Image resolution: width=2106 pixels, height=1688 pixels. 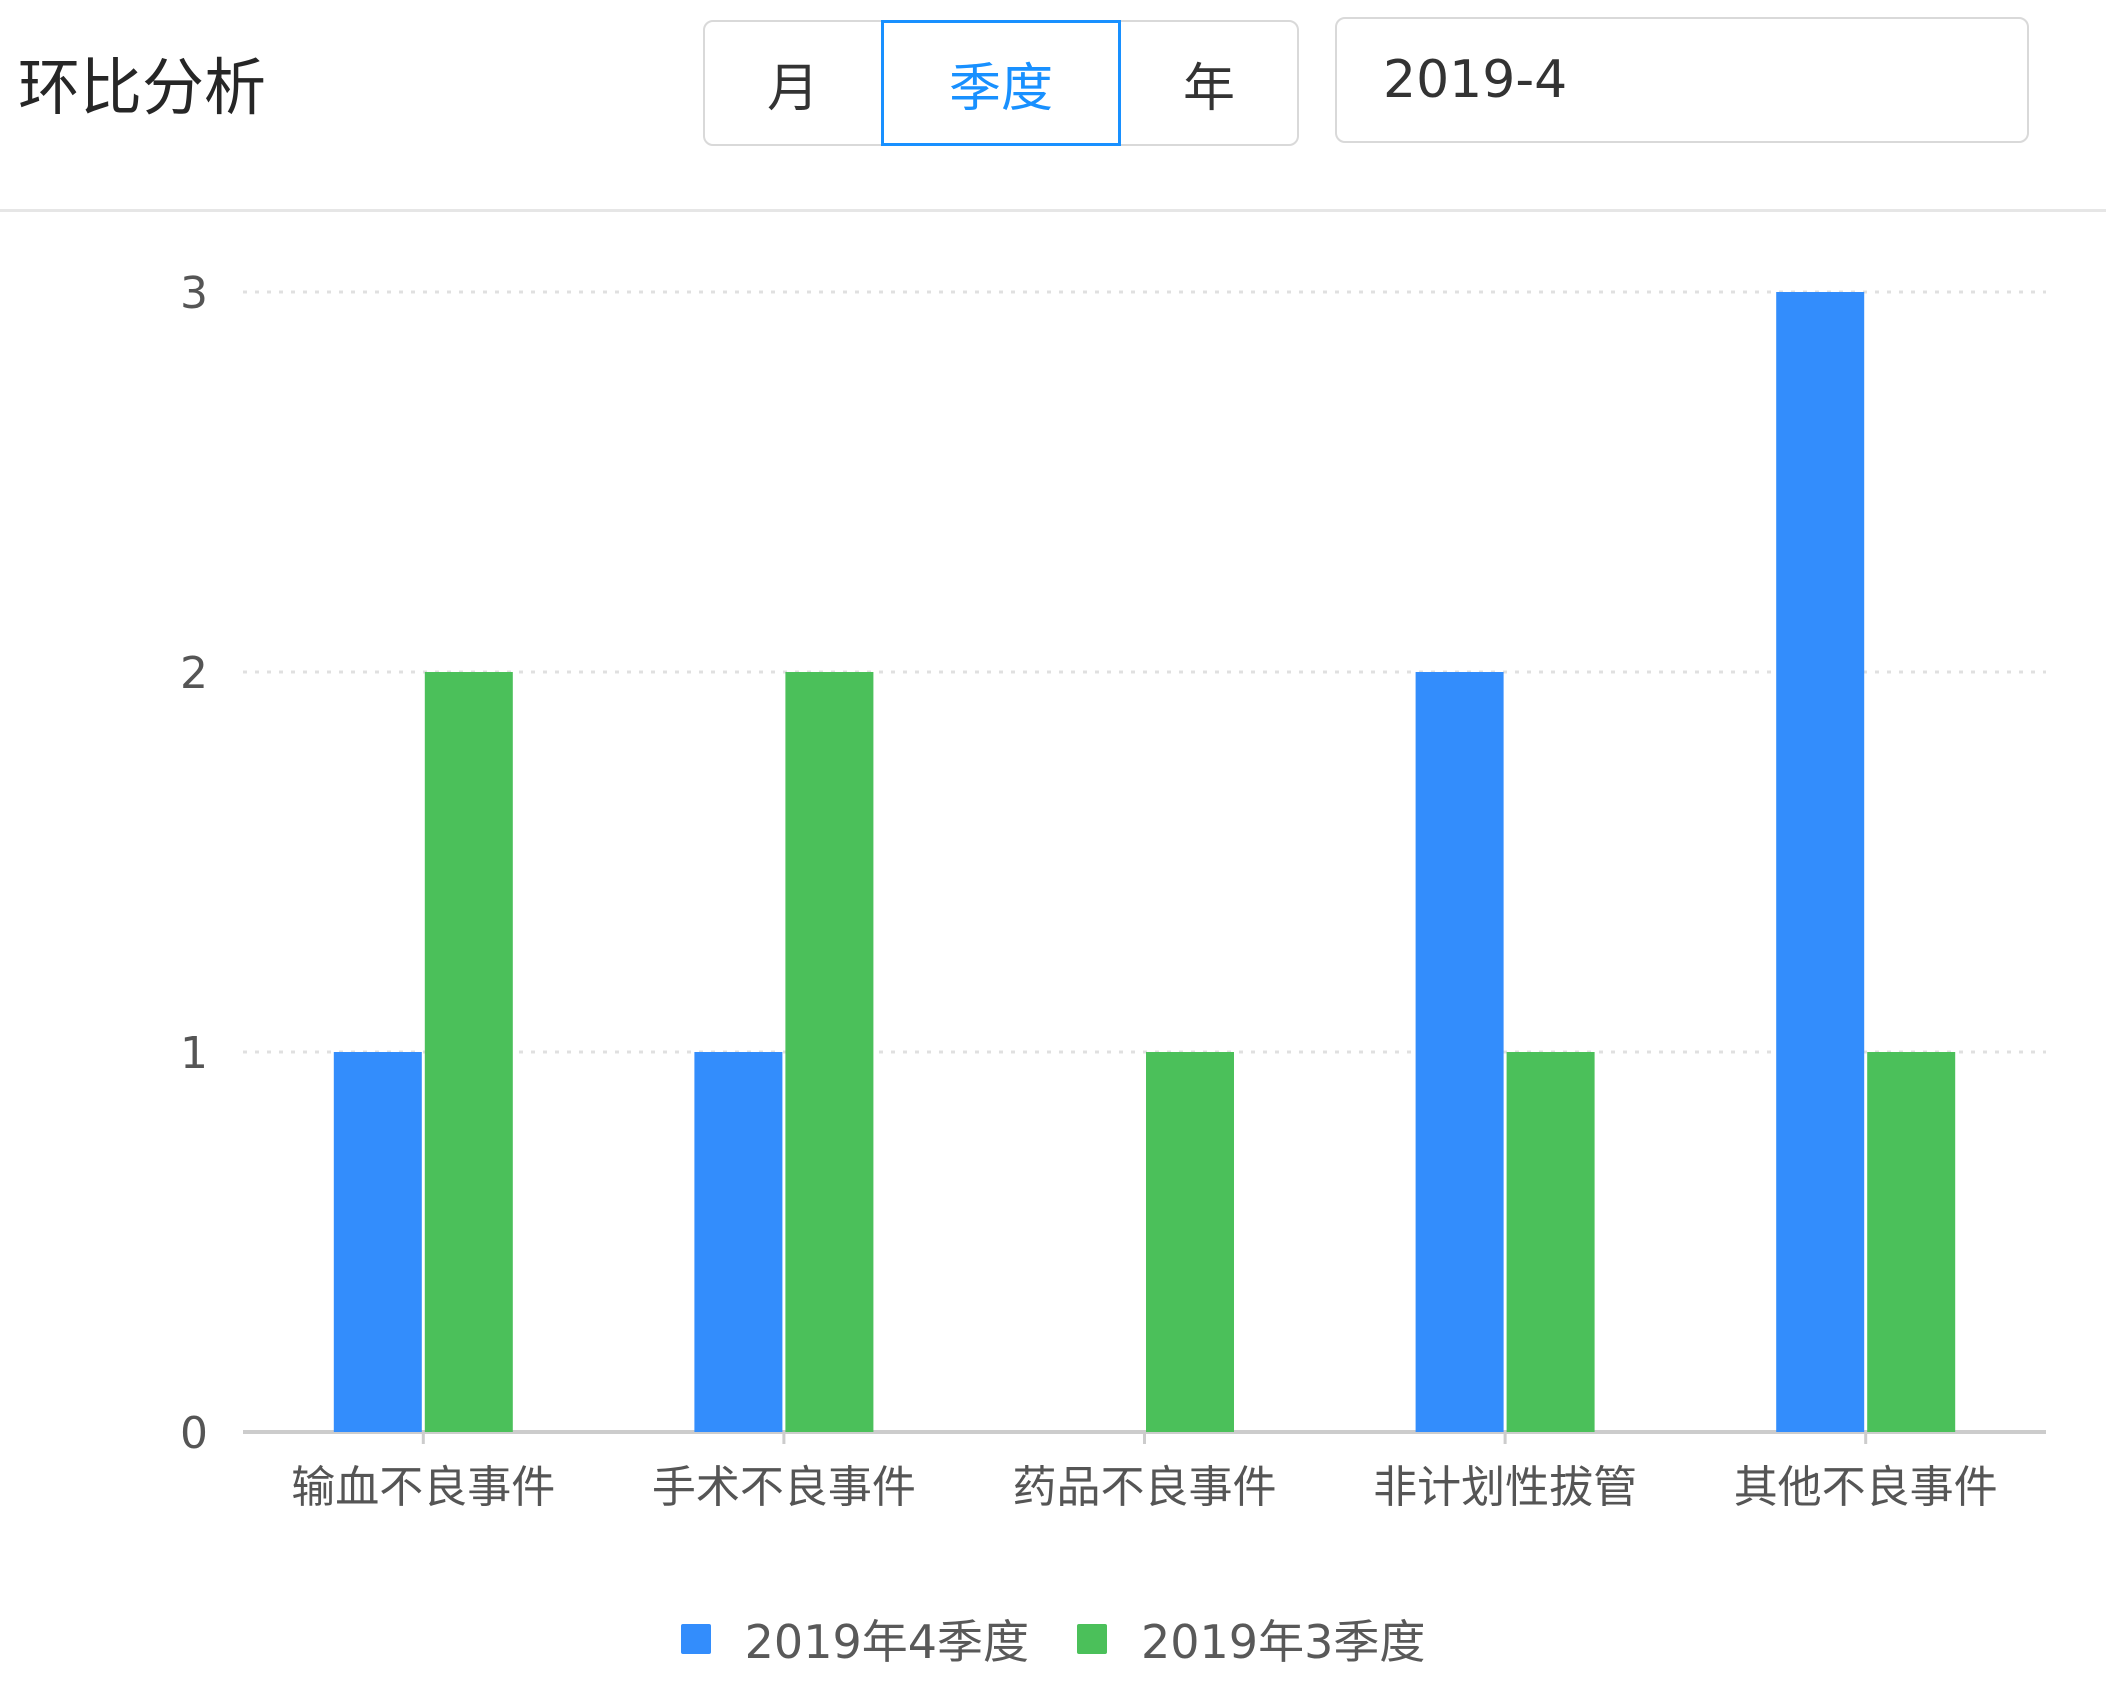 I want to click on date-input, so click(x=1706, y=80).